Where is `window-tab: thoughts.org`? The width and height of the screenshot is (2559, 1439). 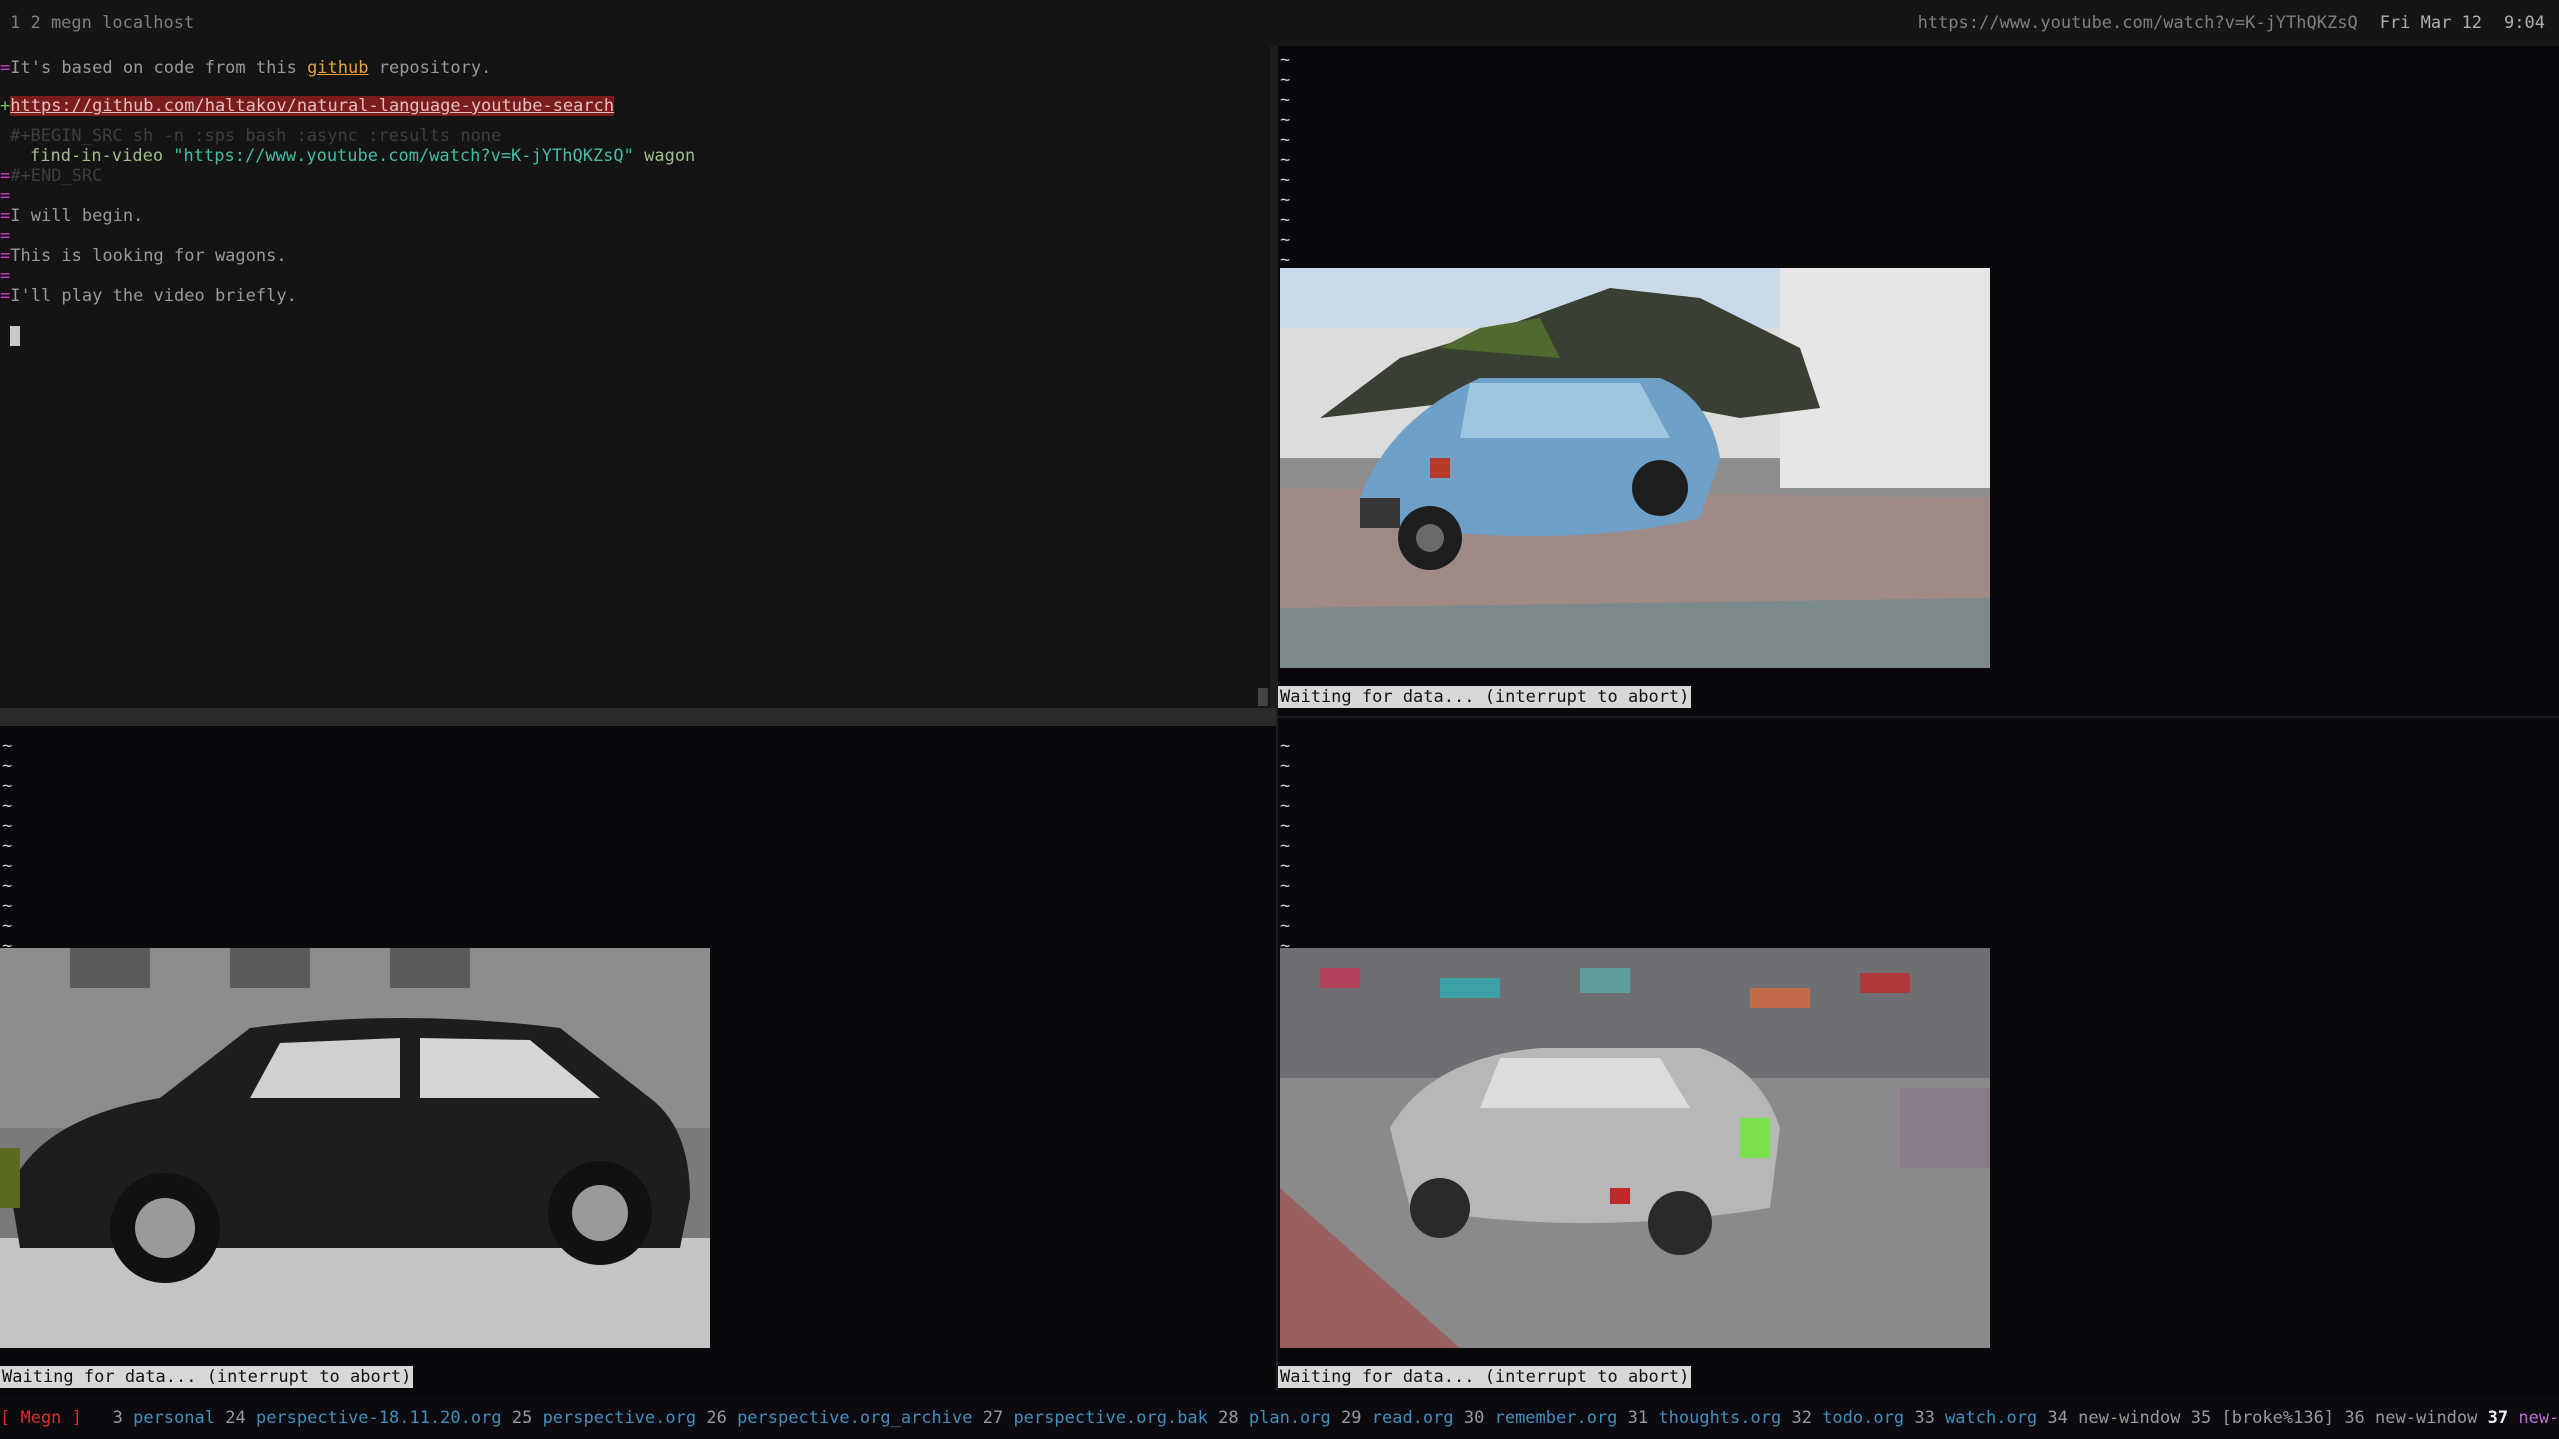
window-tab: thoughts.org is located at coordinates (1719, 1418).